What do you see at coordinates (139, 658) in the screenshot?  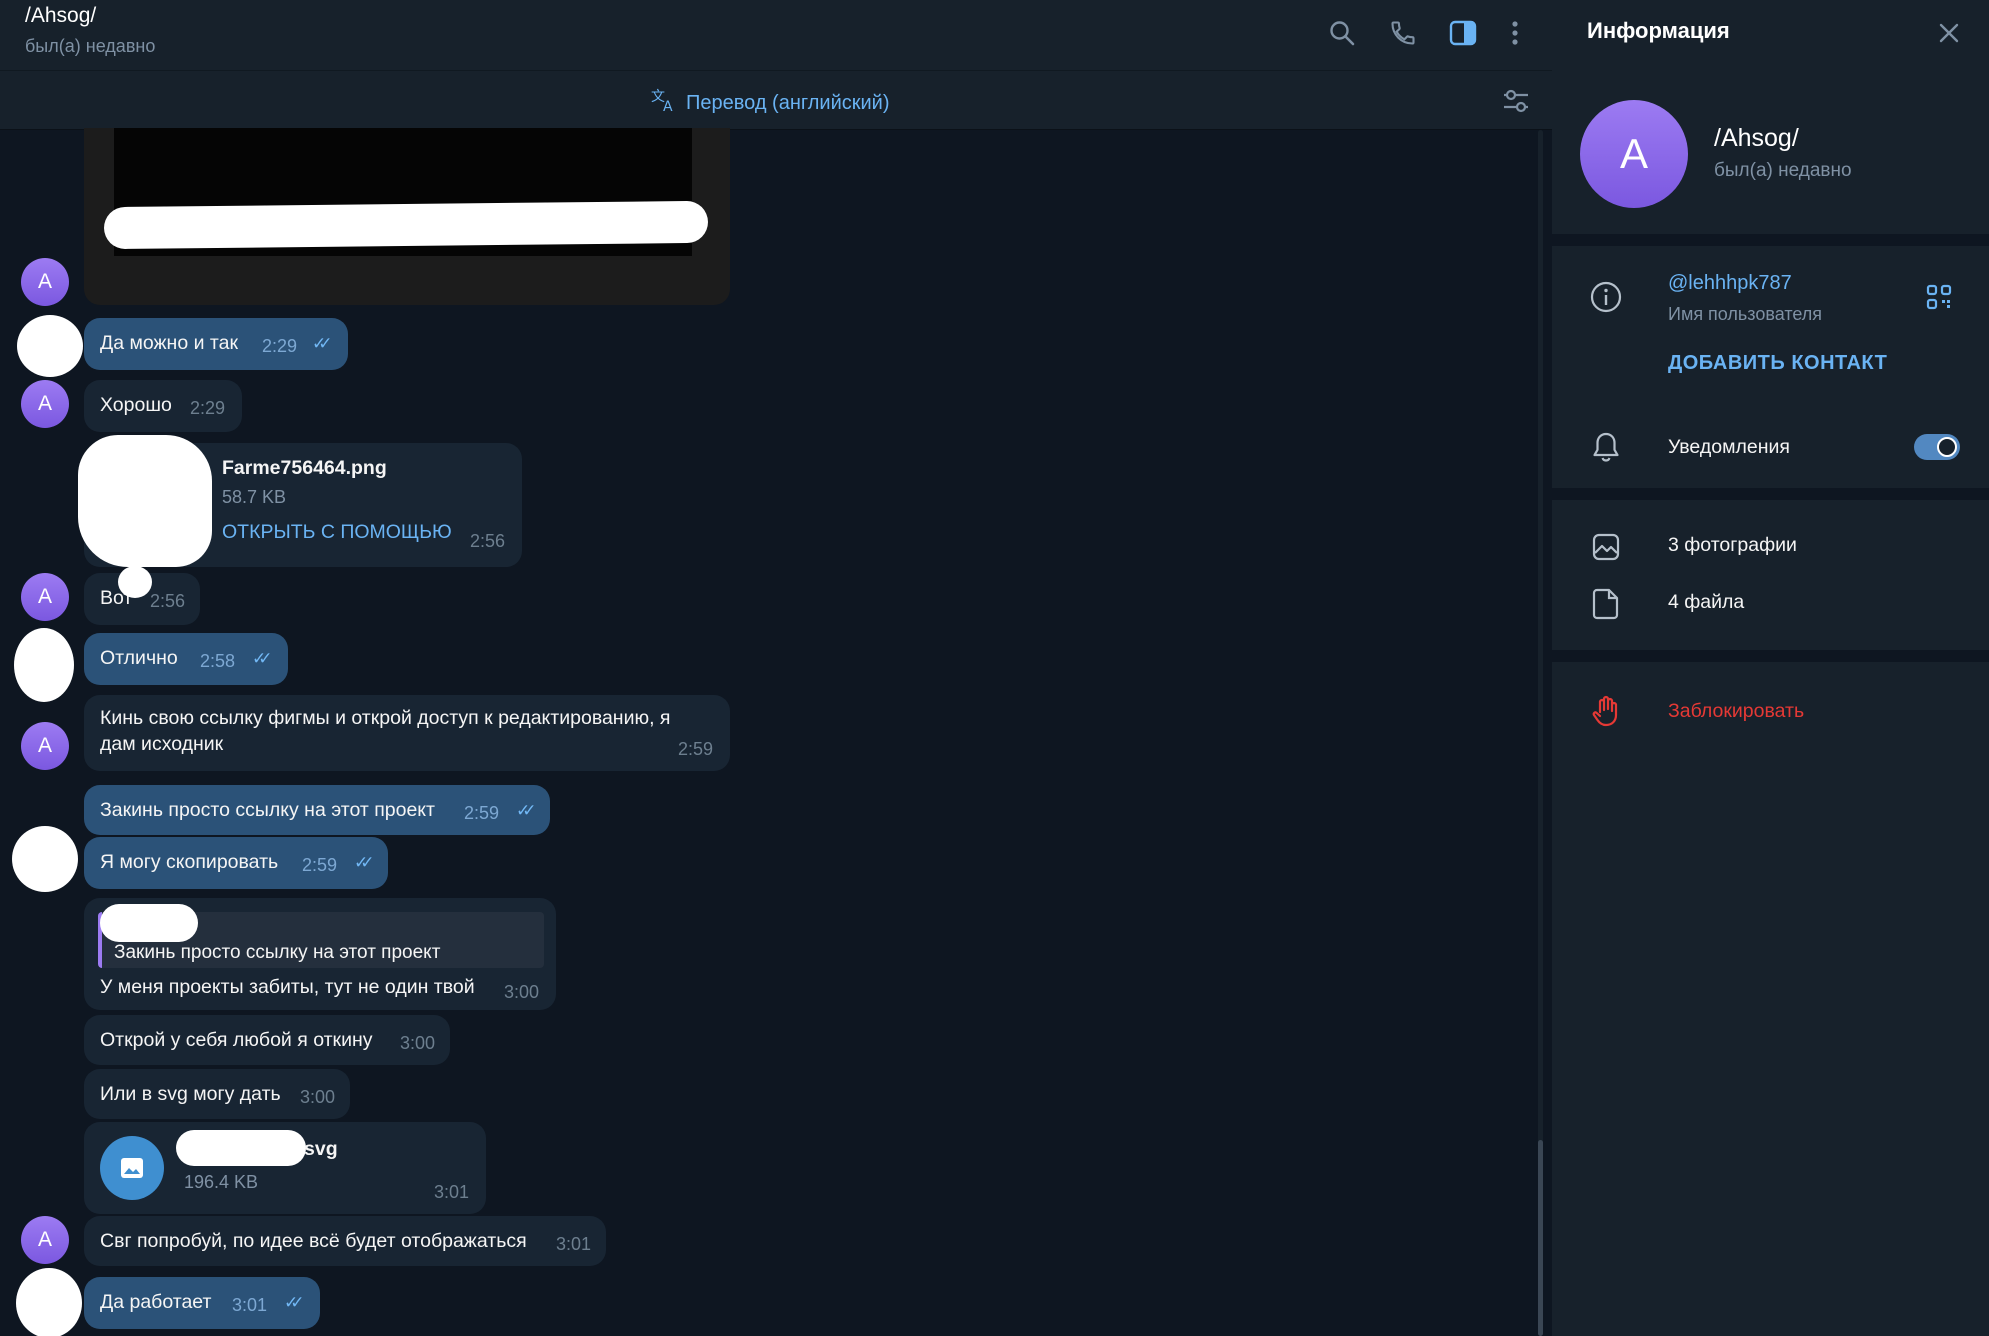 I see `message-text: Отлично` at bounding box center [139, 658].